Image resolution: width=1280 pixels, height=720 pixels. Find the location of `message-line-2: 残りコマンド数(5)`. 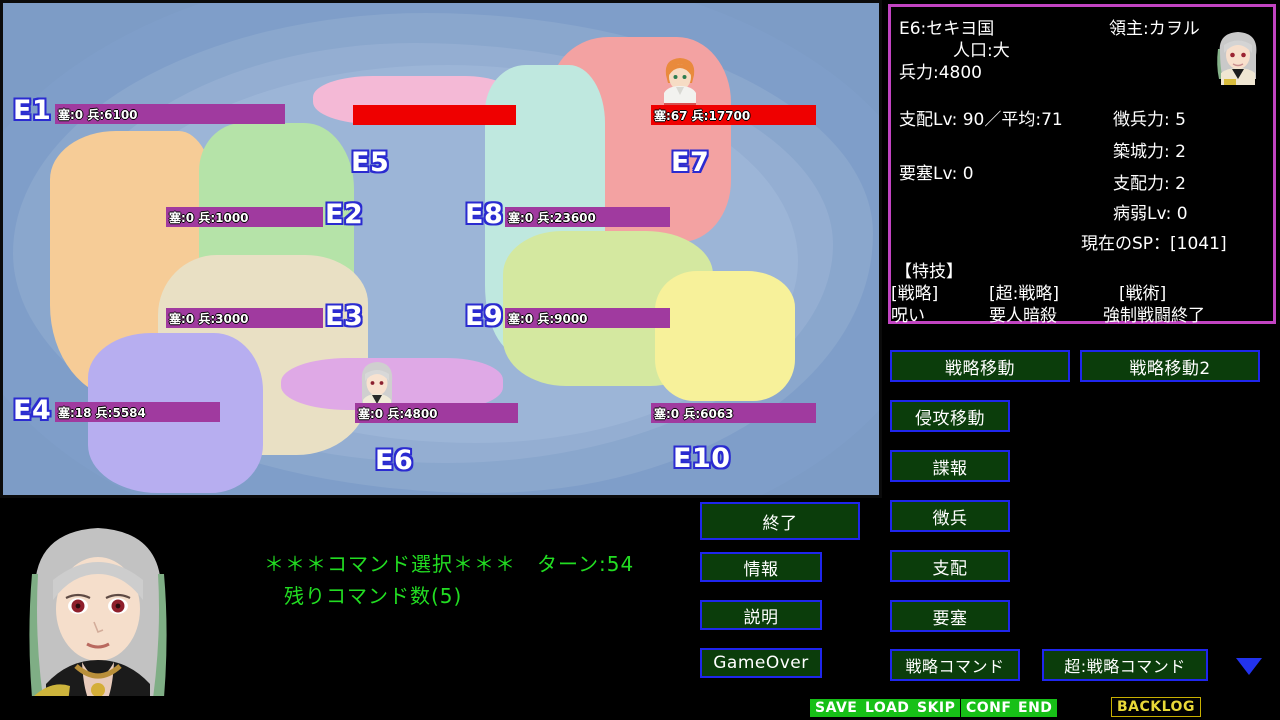

message-line-2: 残りコマンド数(5) is located at coordinates (373, 596).